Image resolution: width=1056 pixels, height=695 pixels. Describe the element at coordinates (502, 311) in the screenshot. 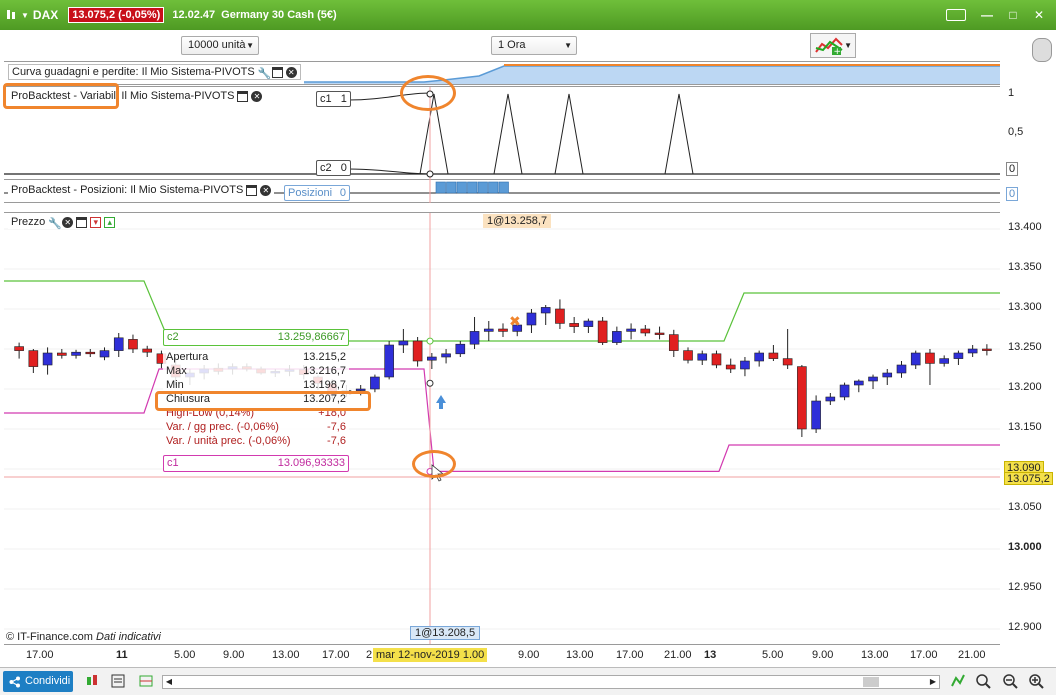

I see `c2-level-line` at that location.